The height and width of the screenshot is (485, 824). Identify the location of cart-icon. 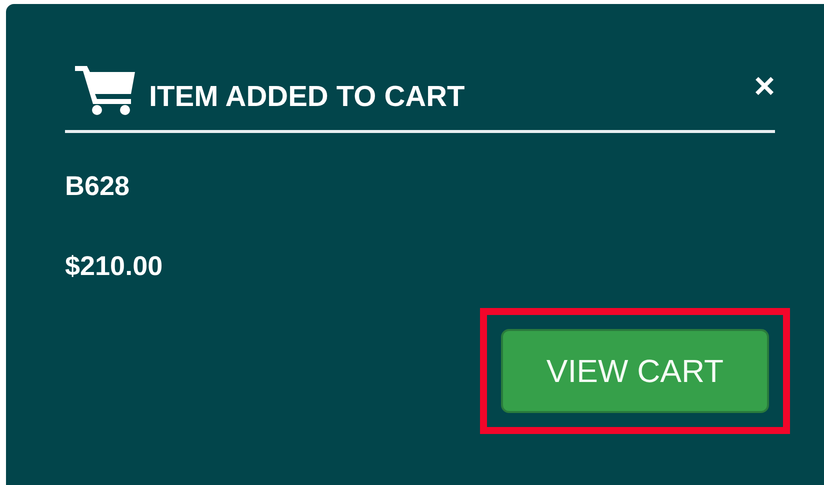
(106, 90).